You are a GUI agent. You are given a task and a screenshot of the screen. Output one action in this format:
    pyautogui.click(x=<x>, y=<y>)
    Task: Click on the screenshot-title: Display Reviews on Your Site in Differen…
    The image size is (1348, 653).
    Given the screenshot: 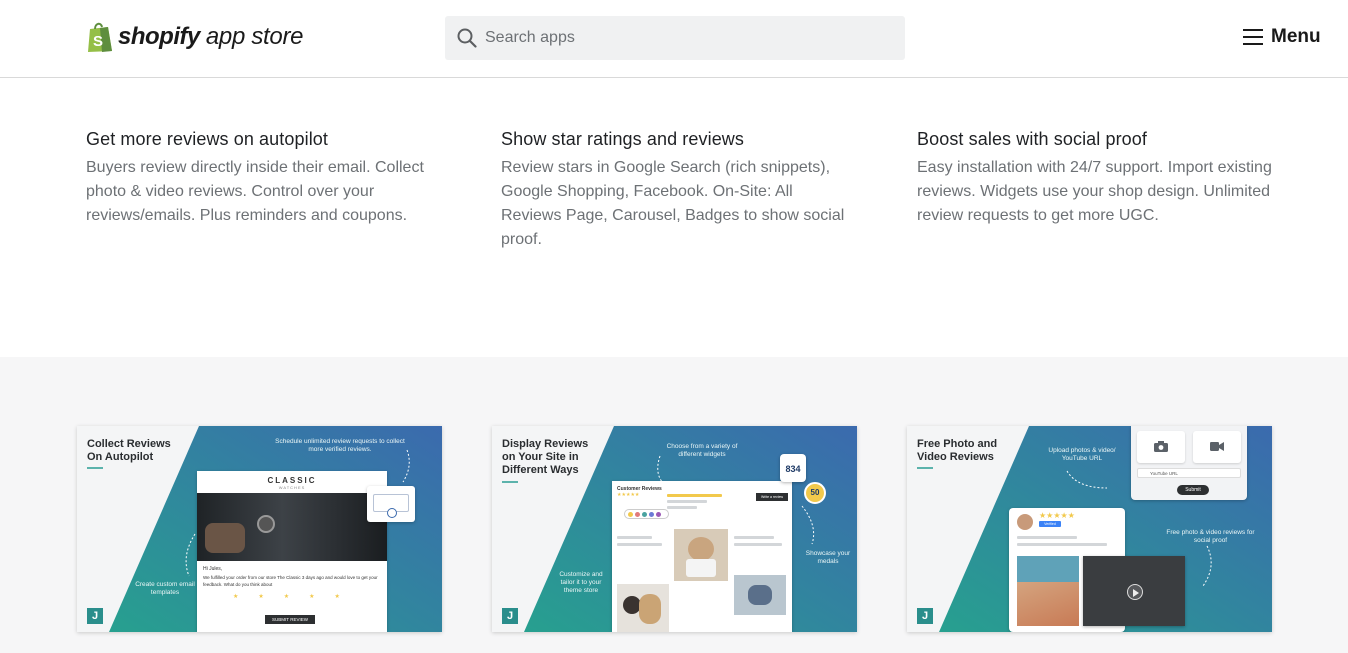 What is the action you would take?
    pyautogui.click(x=545, y=457)
    